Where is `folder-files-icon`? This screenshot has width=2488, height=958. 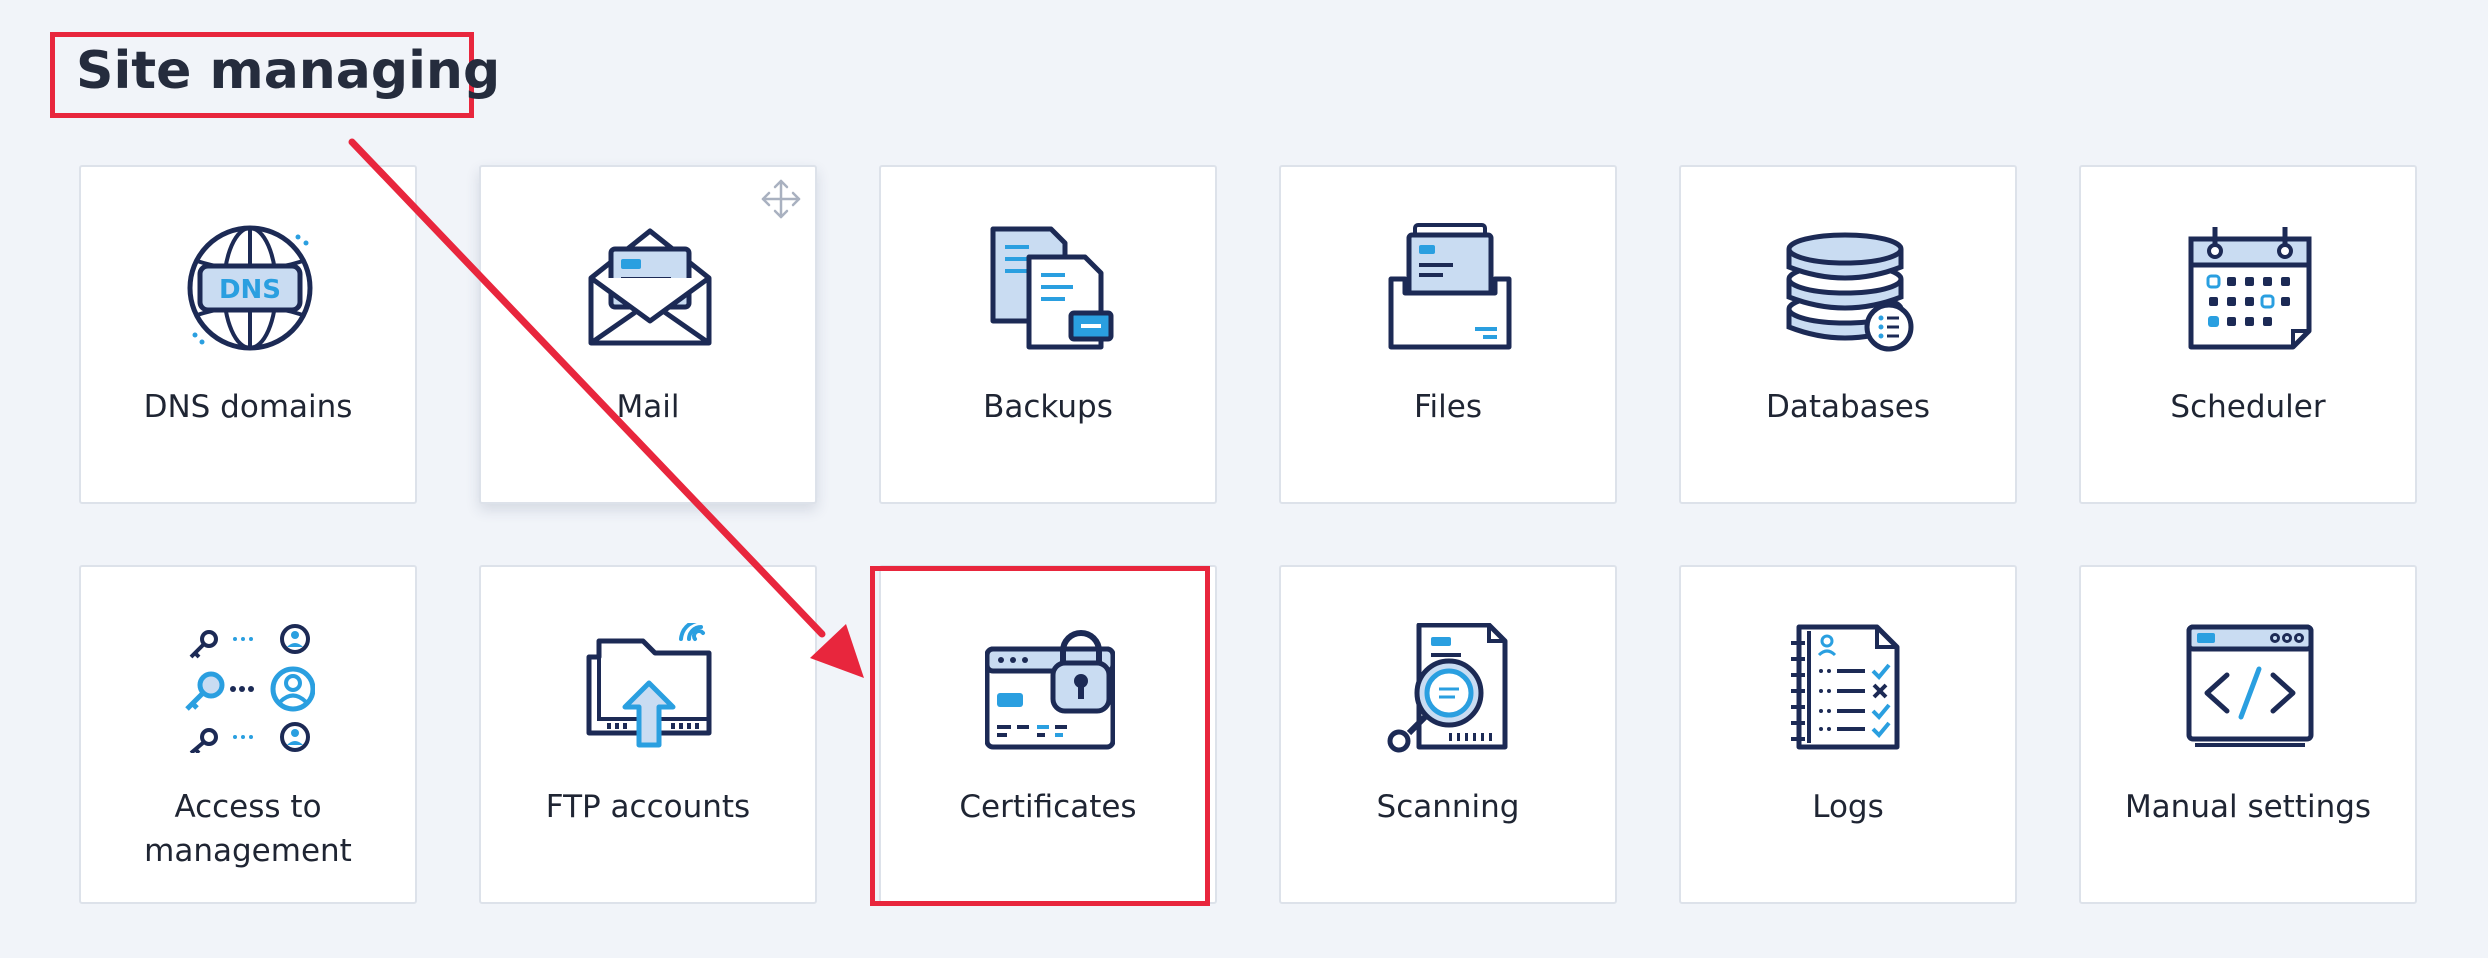
folder-files-icon is located at coordinates (1450, 286).